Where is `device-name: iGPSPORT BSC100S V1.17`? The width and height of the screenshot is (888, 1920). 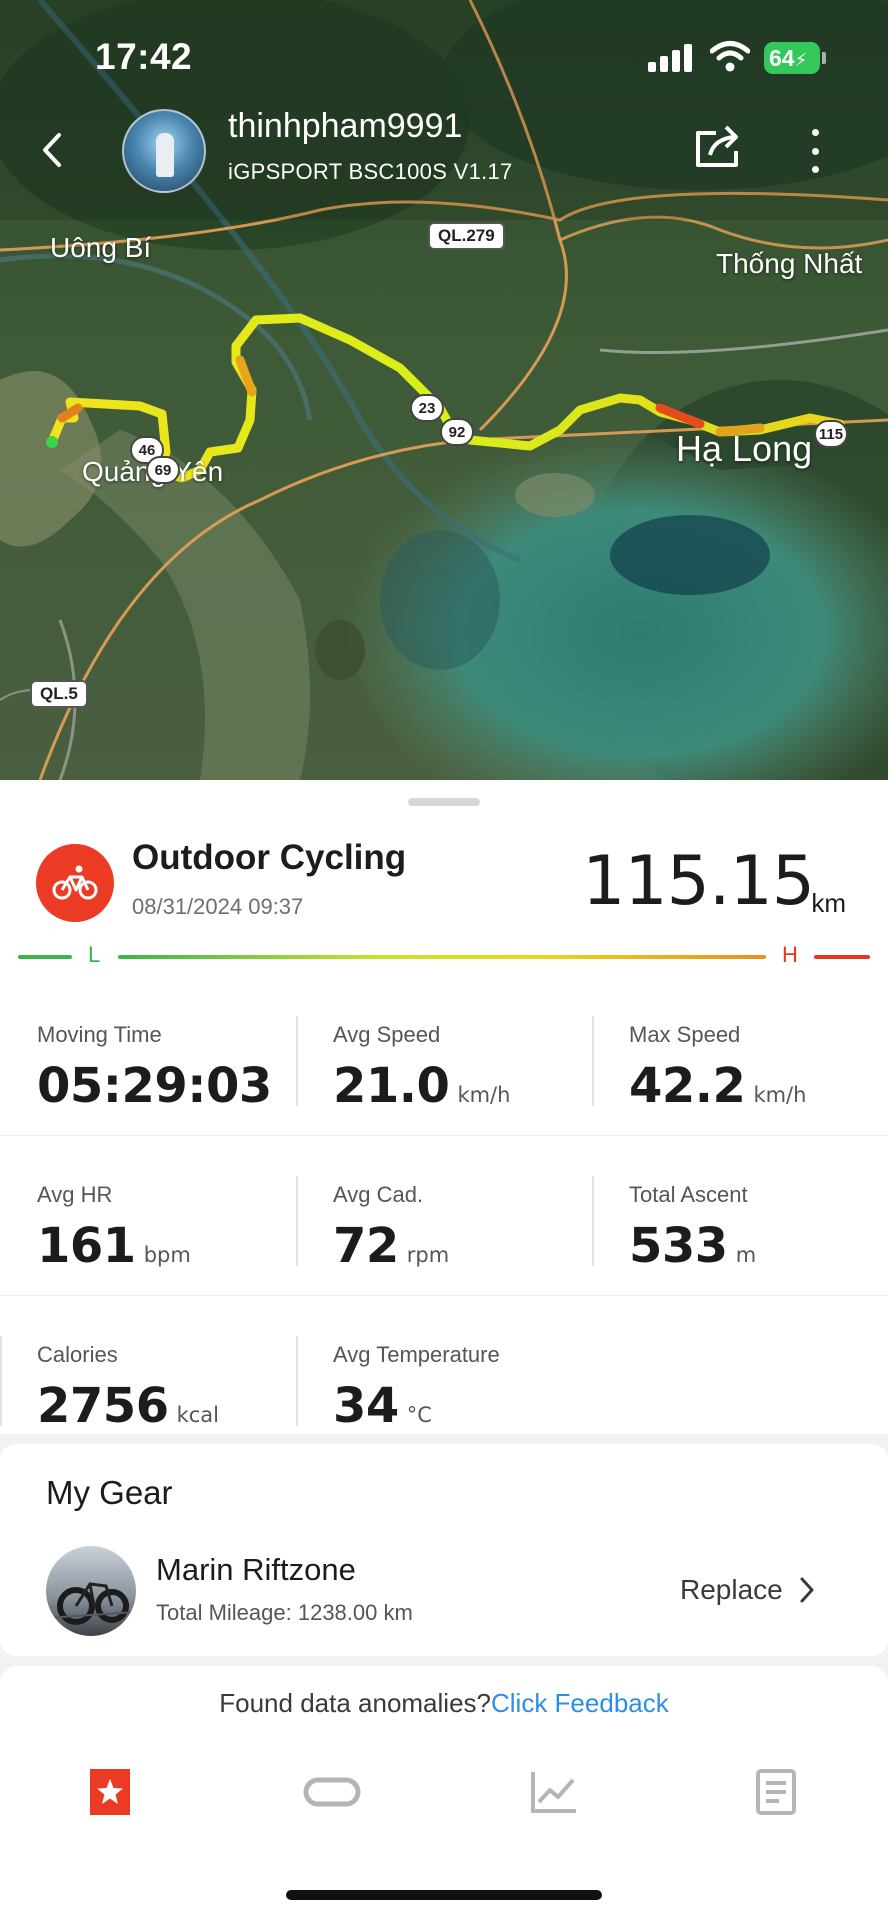 device-name: iGPSPORT BSC100S V1.17 is located at coordinates (370, 171).